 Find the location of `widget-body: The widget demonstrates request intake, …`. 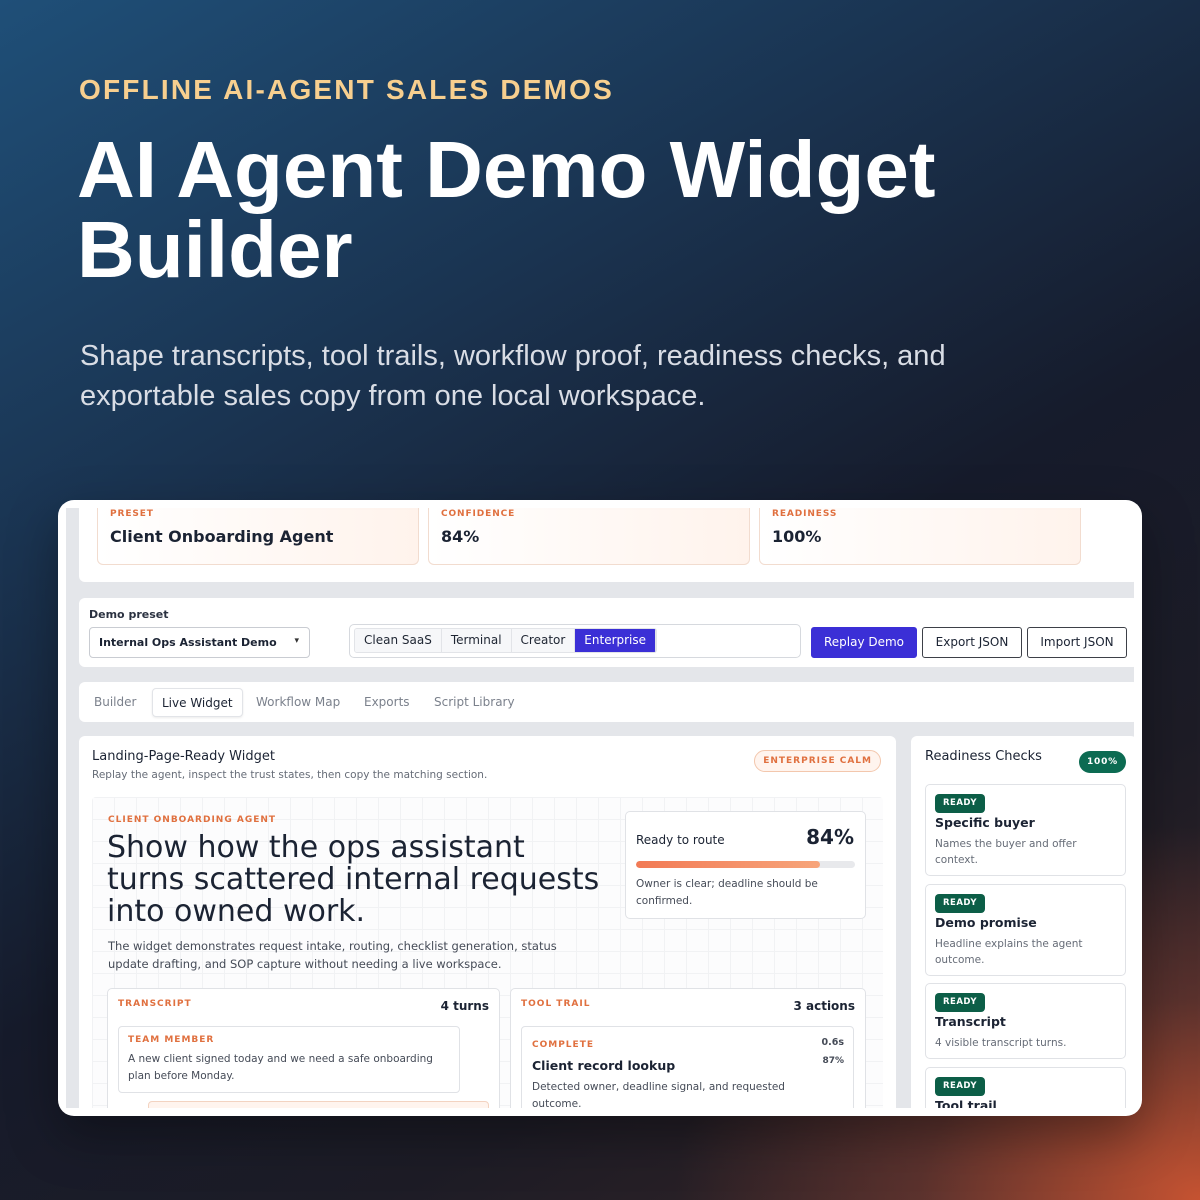

widget-body: The widget demonstrates request intake, … is located at coordinates (332, 955).